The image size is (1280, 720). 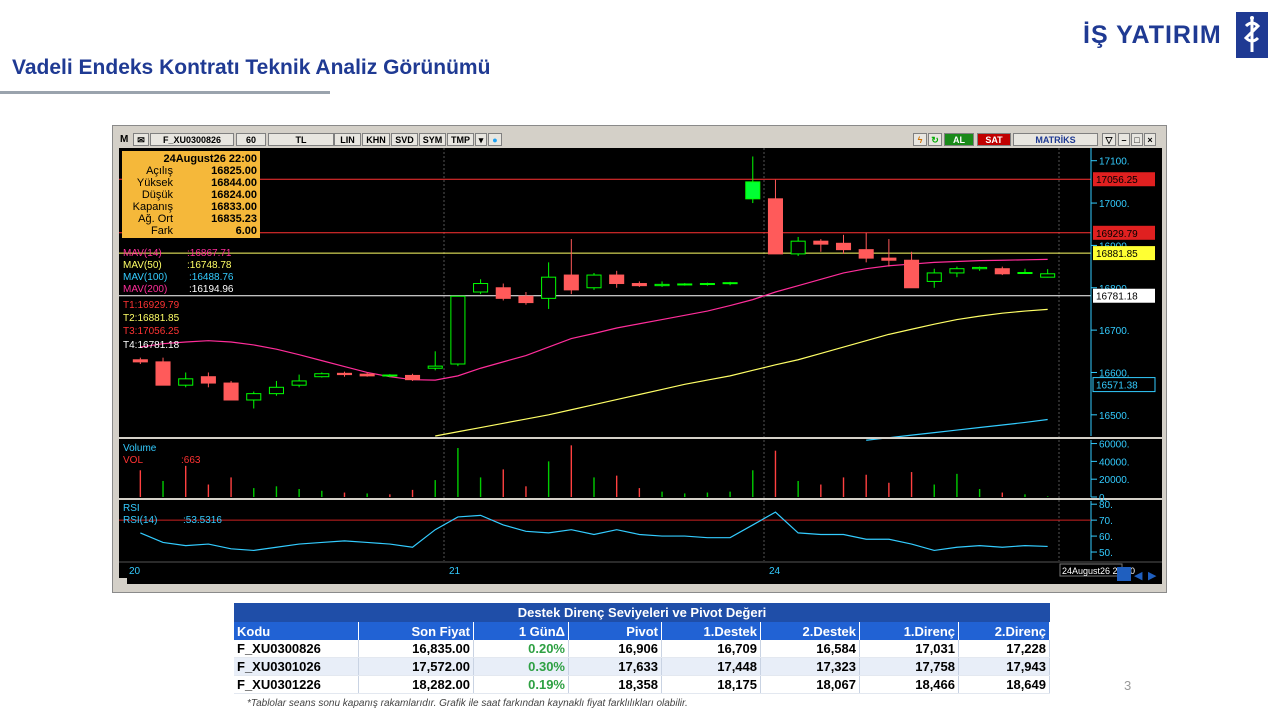 I want to click on info-value-open: 16825.00, so click(x=234, y=171).